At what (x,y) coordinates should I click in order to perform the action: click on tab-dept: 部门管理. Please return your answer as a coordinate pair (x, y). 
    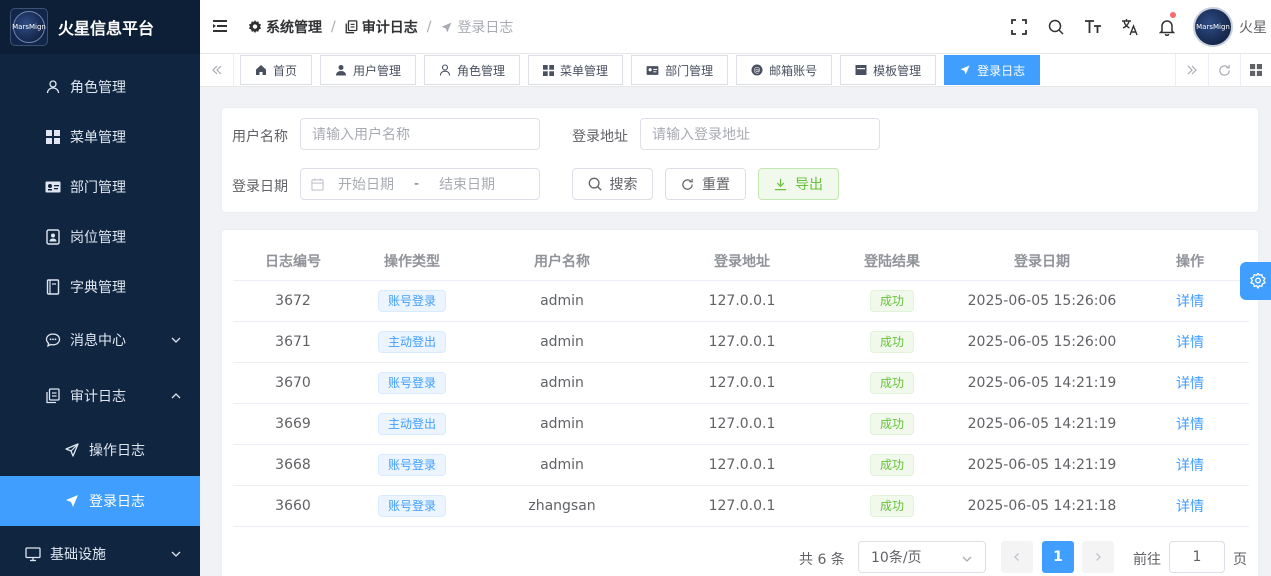
    Looking at the image, I should click on (680, 70).